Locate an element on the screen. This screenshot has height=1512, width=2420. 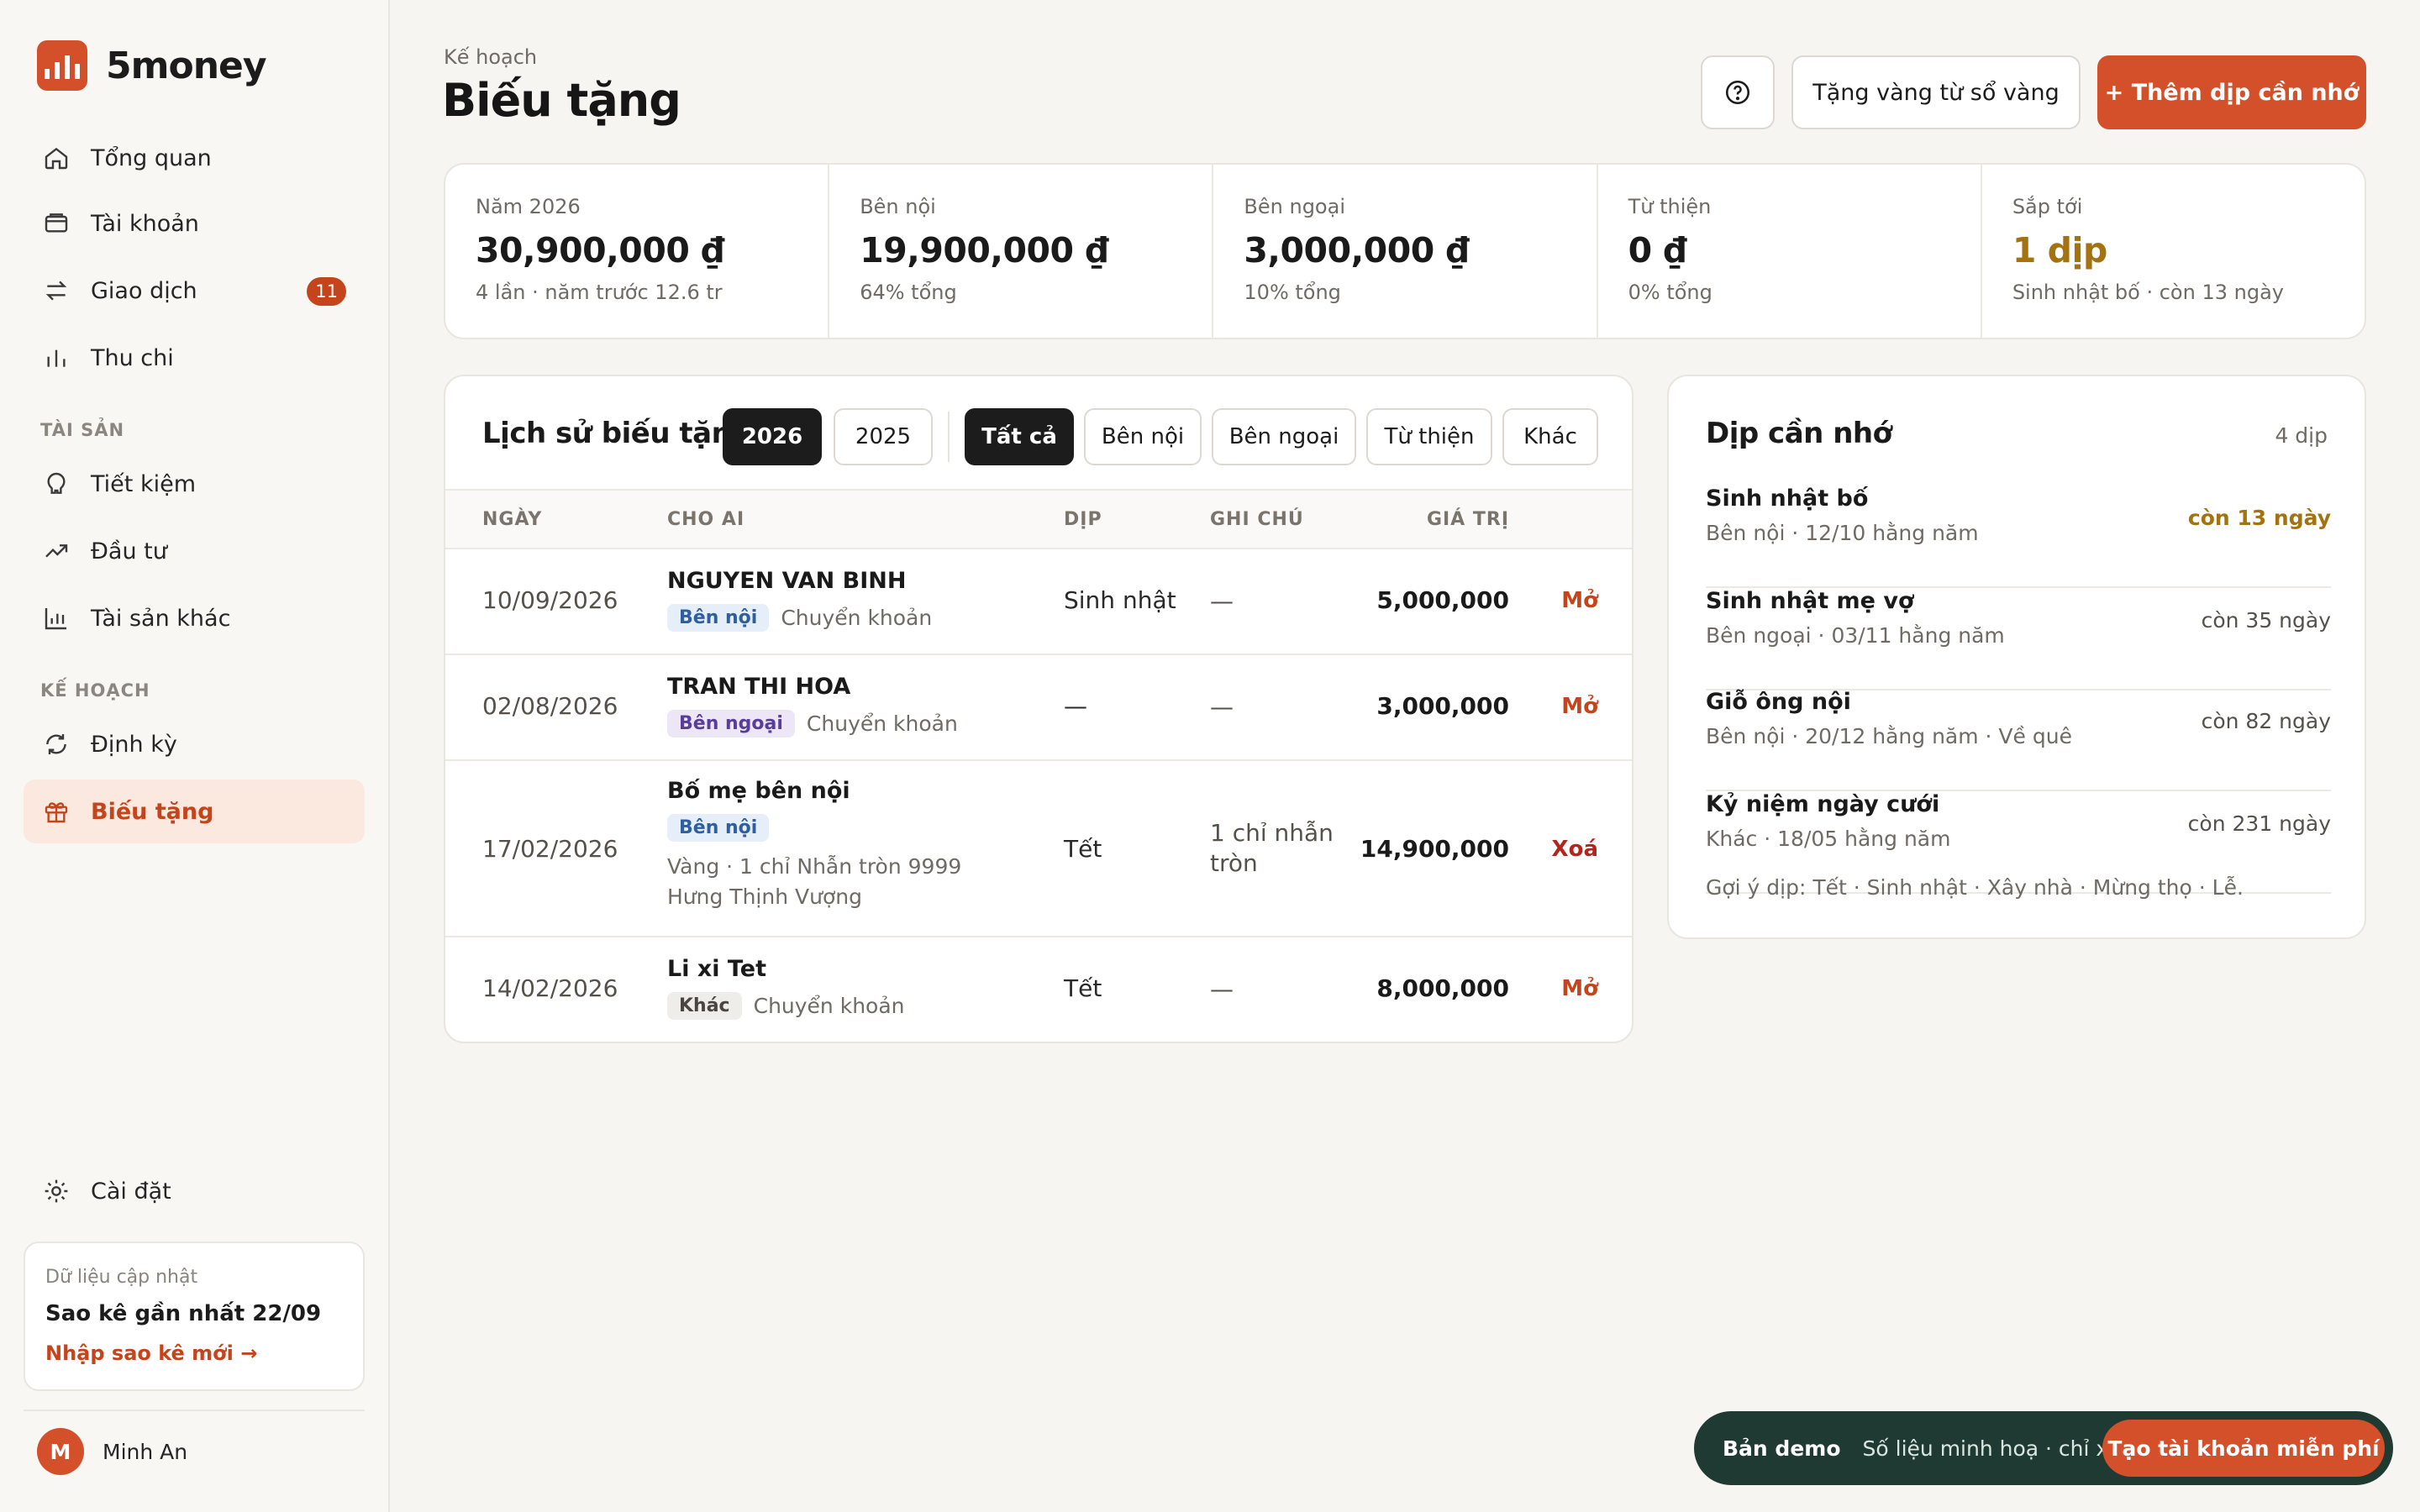
help-button is located at coordinates (1738, 92).